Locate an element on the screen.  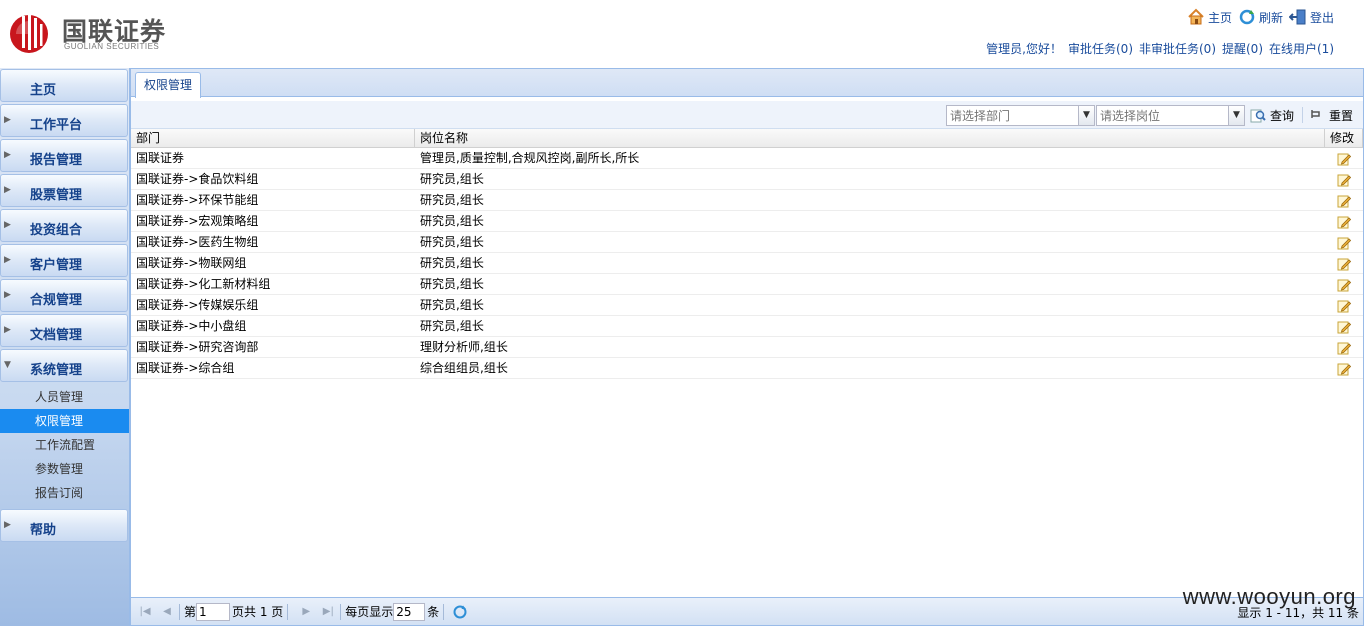
page-prefix: 第 is located at coordinates (190, 612).